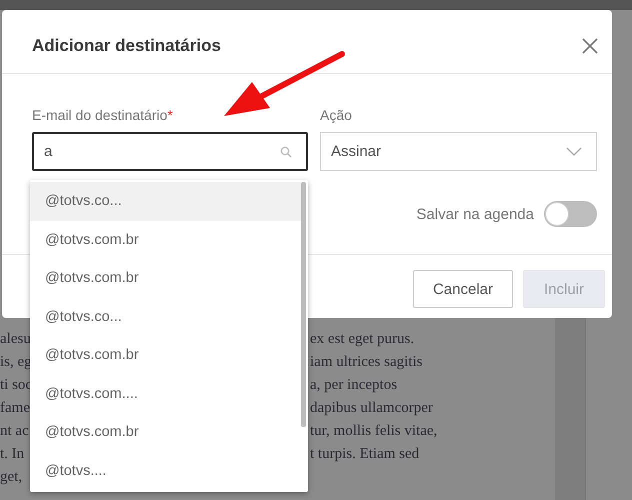 The height and width of the screenshot is (500, 632). Describe the element at coordinates (365, 454) in the screenshot. I see `document-text: t turpis. Etiam sed` at that location.